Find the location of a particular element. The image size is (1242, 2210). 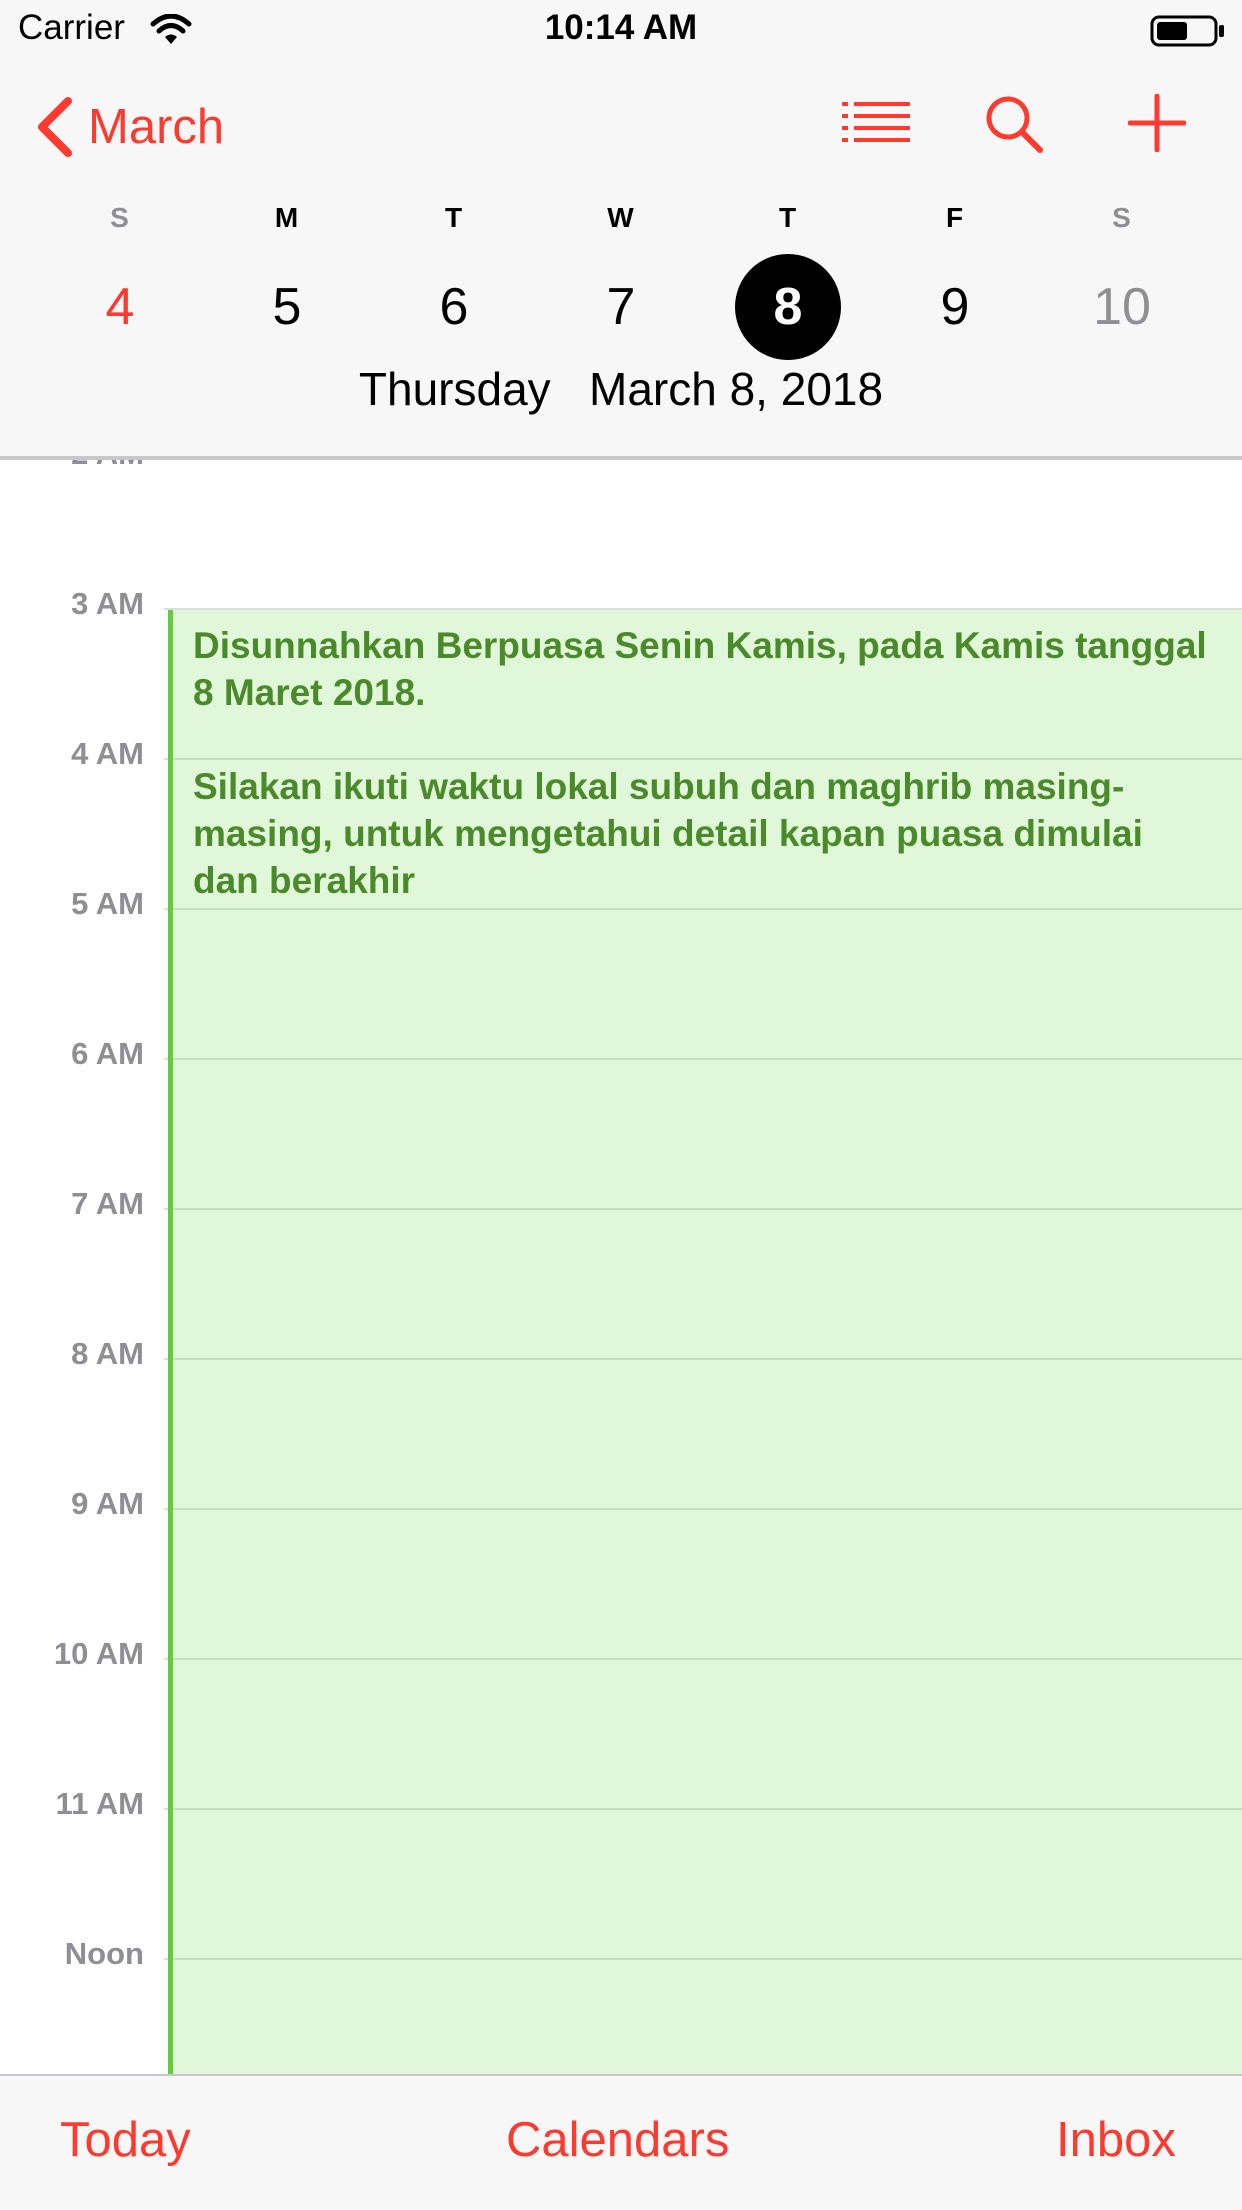

week-day-9: F9 is located at coordinates (954, 278).